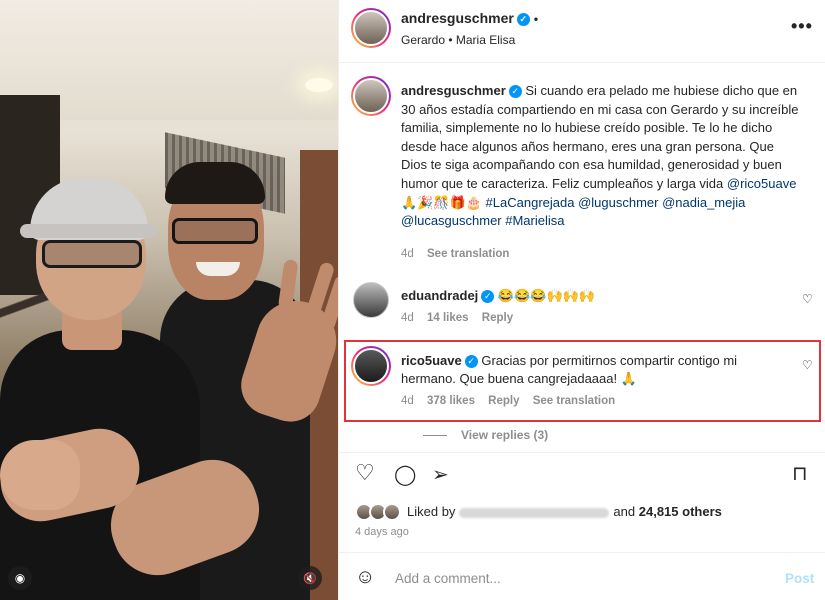 This screenshot has width=825, height=600. I want to click on share-icon: ➢, so click(440, 474).